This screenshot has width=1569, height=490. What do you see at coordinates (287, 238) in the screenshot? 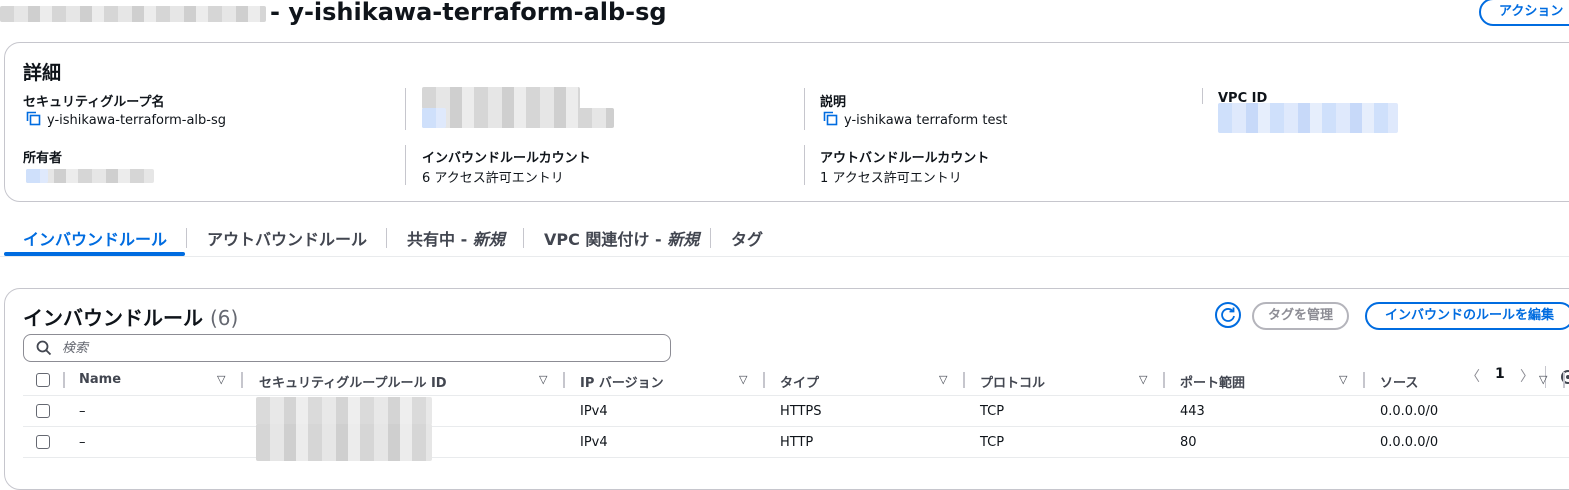
I see `tab-outbound-rules: アウトバウンドルール` at bounding box center [287, 238].